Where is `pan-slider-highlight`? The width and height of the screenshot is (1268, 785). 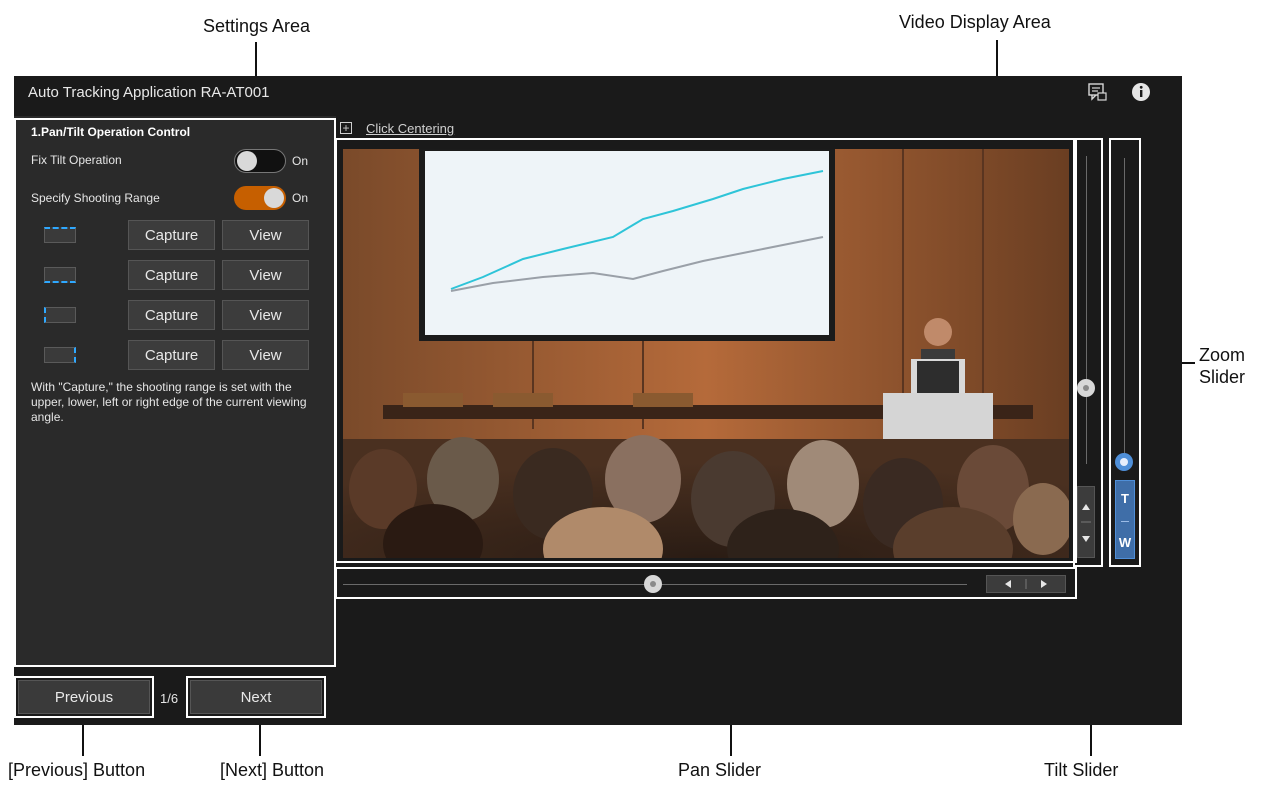 pan-slider-highlight is located at coordinates (706, 583).